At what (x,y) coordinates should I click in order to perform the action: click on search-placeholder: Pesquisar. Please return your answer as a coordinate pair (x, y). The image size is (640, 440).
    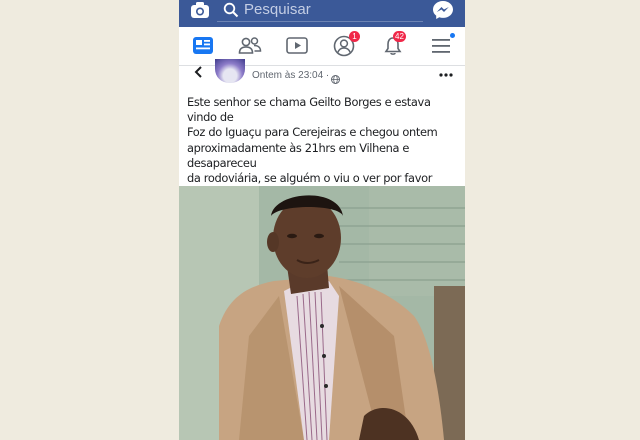
    Looking at the image, I should click on (277, 9).